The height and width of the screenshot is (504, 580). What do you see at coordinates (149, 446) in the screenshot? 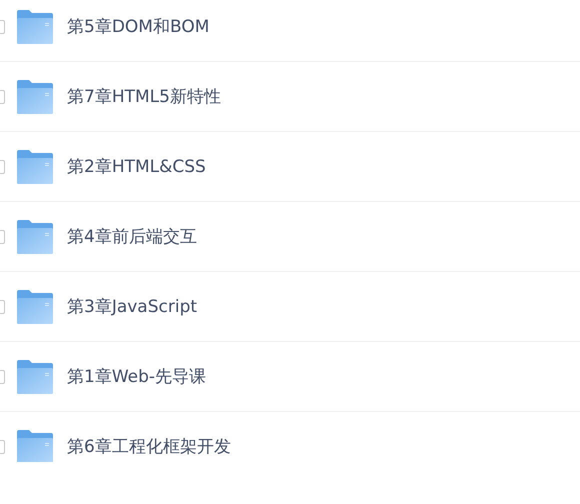
I see `folder-name: 第6章工程化框架开发` at bounding box center [149, 446].